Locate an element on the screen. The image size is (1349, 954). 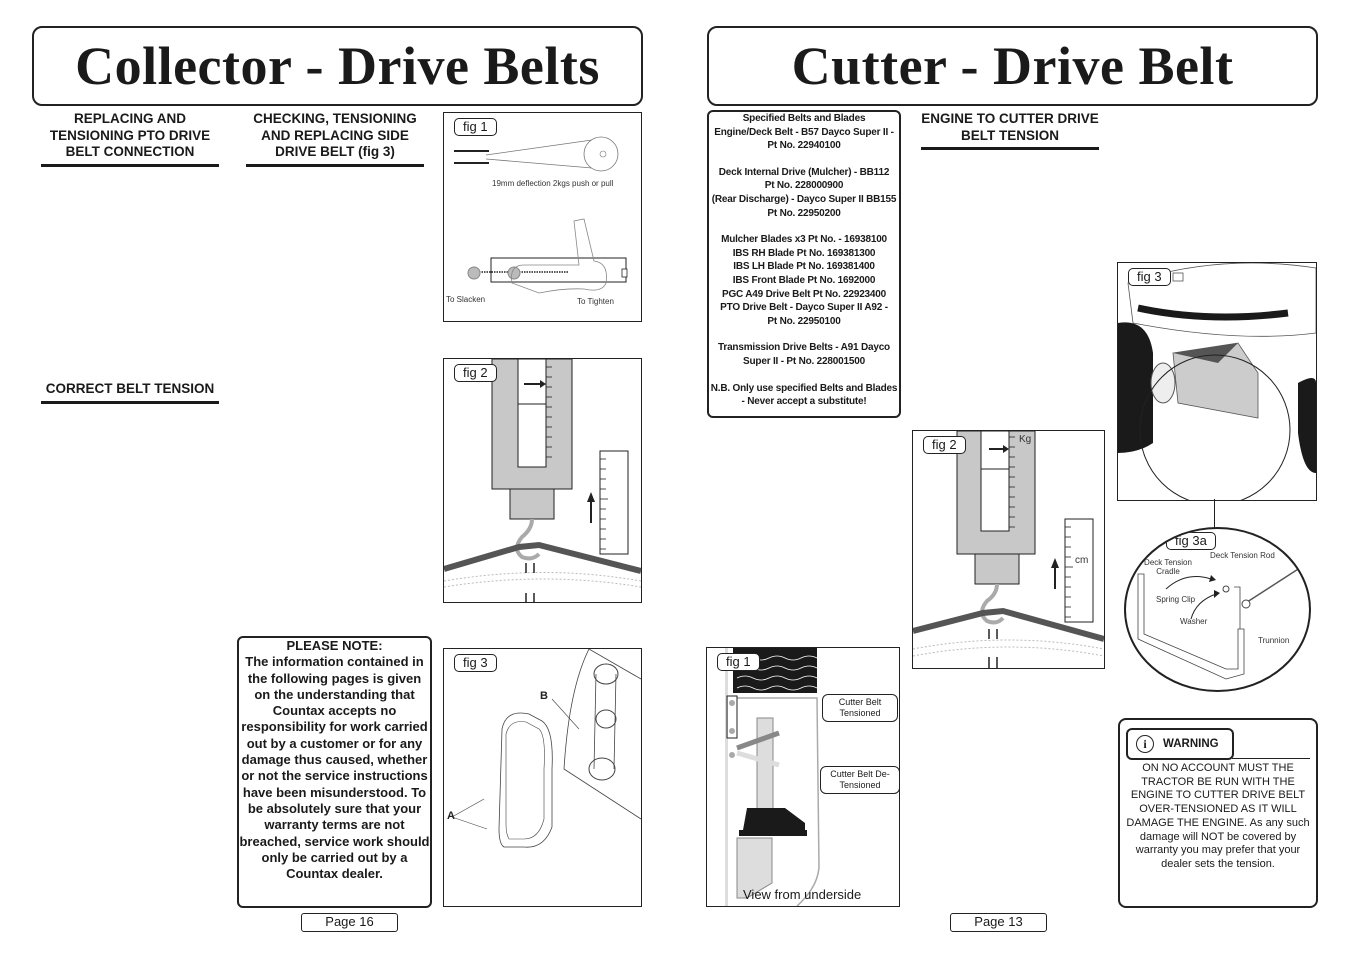
warning-divider is located at coordinates (1271, 758).